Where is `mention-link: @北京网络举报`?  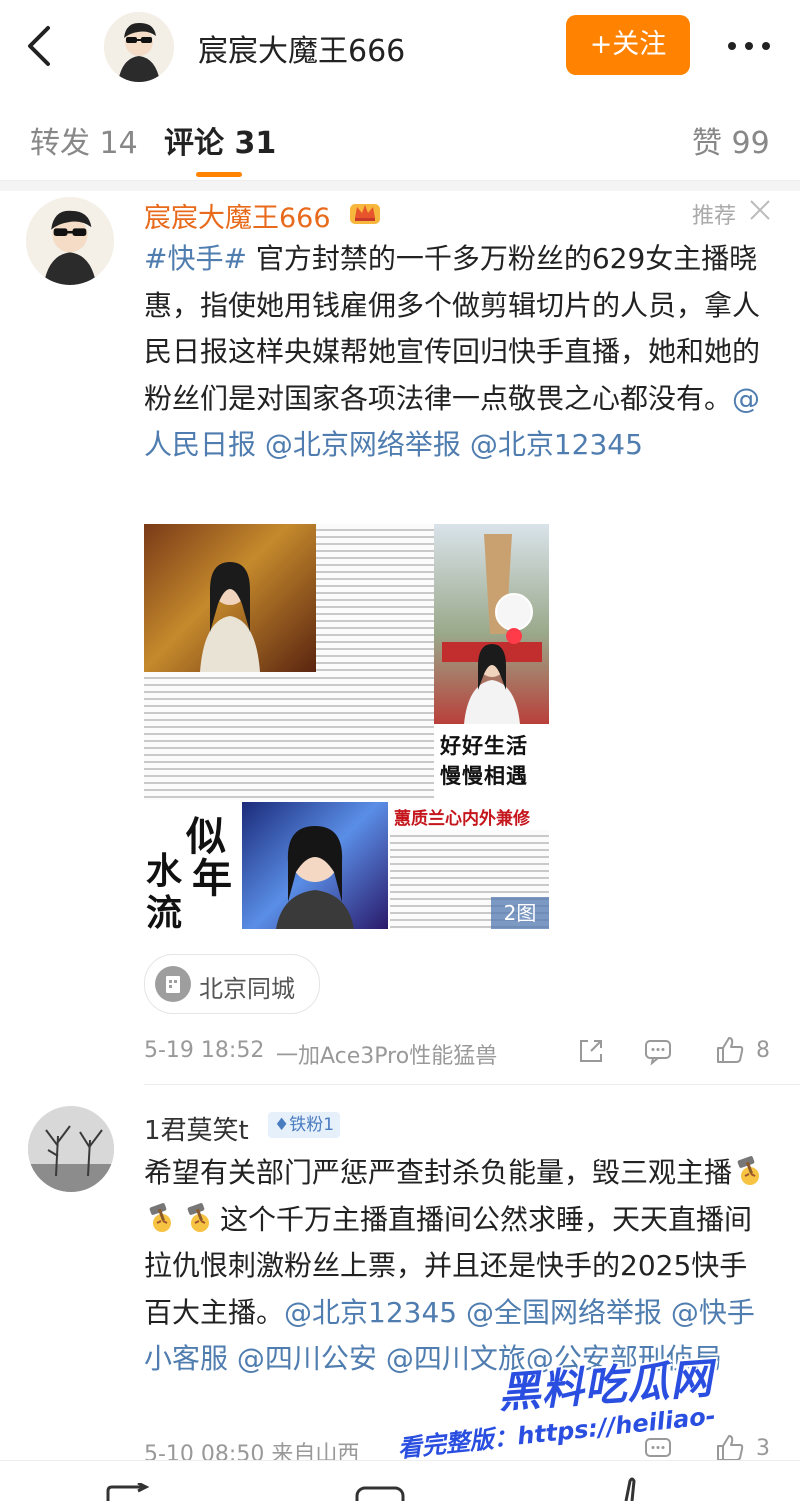
mention-link: @北京网络举报 is located at coordinates (363, 444).